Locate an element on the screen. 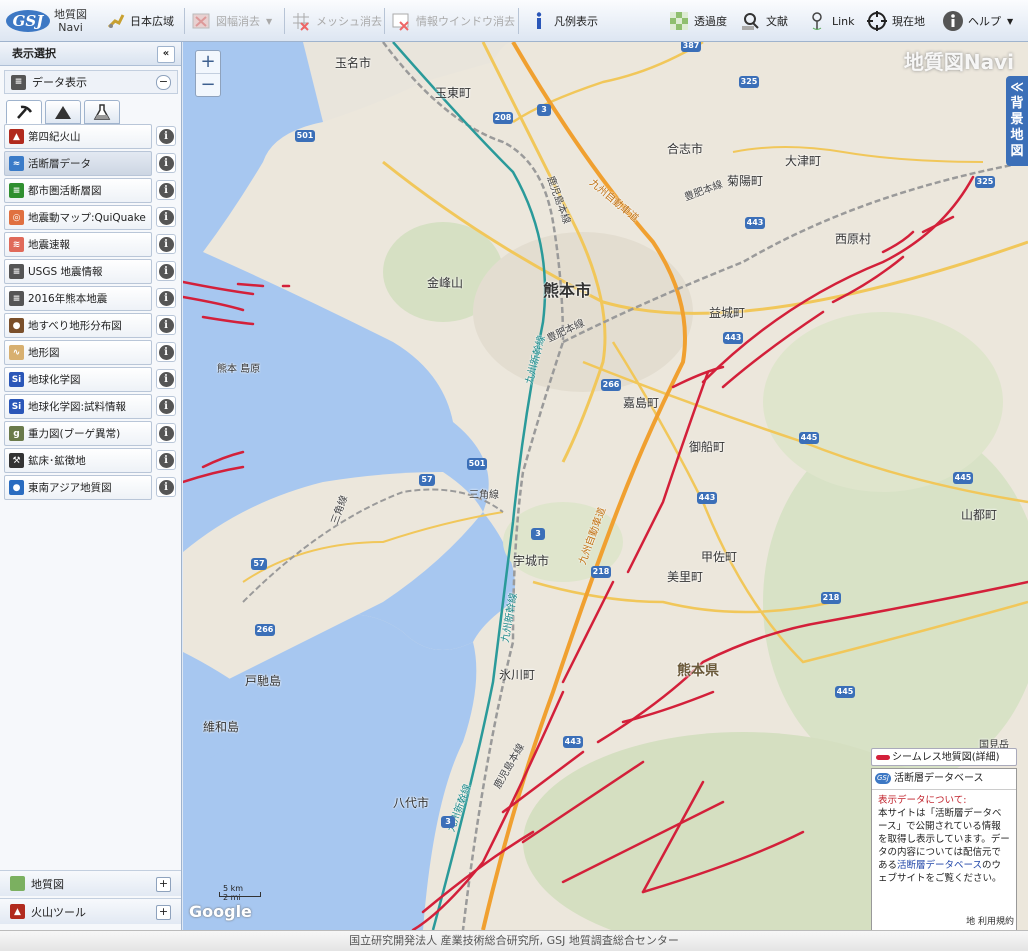 The height and width of the screenshot is (951, 1028). route-shield: 443 is located at coordinates (707, 498).